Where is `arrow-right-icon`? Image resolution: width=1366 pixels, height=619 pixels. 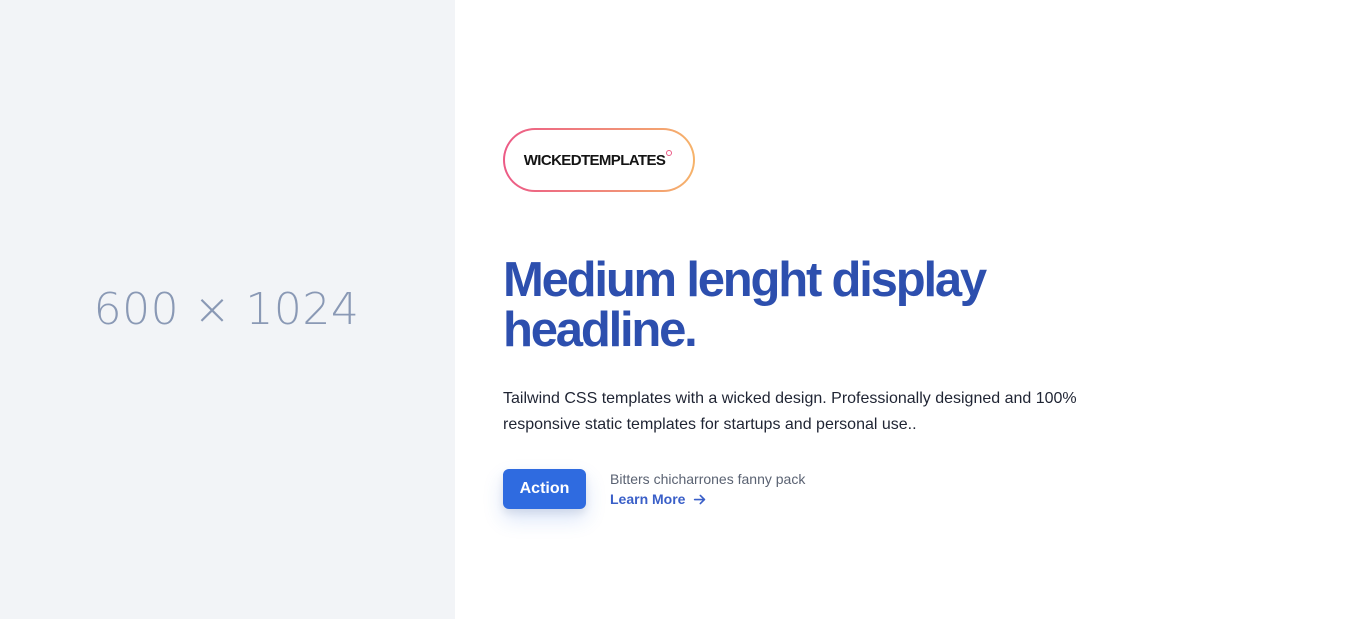 arrow-right-icon is located at coordinates (700, 499).